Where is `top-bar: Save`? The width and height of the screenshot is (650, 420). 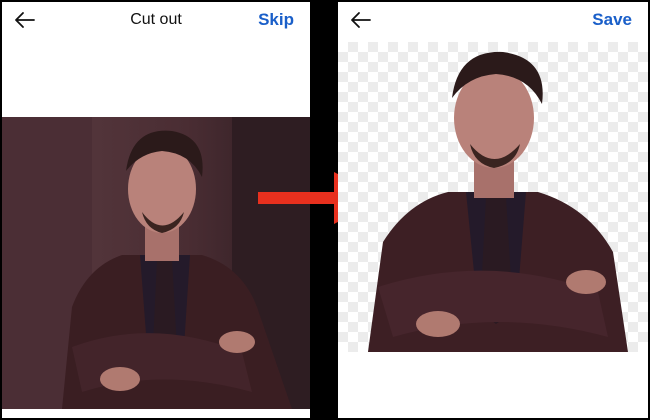 top-bar: Save is located at coordinates (493, 20).